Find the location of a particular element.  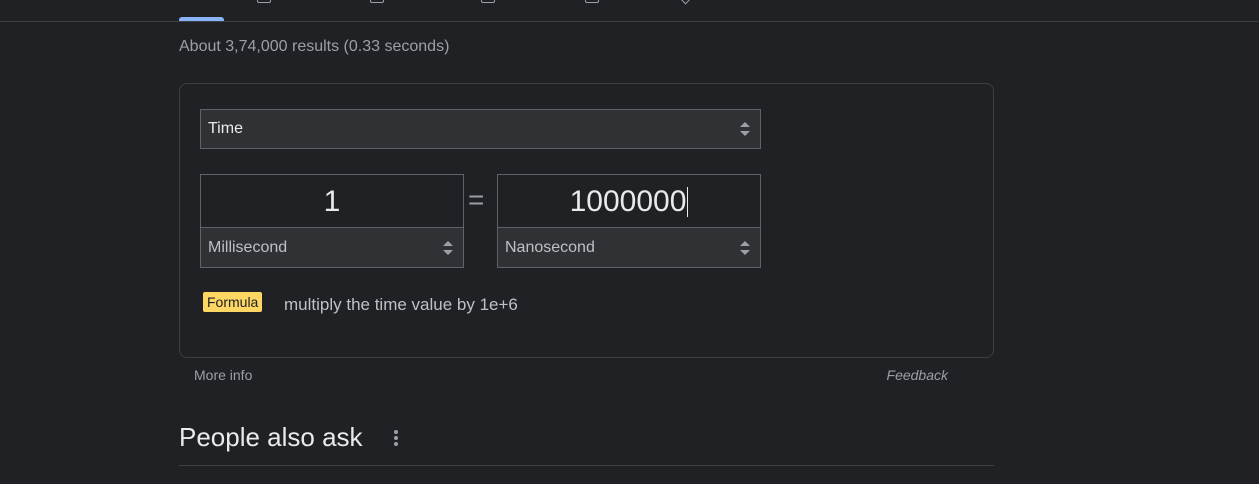

feedback-link: Feedback is located at coordinates (917, 375).